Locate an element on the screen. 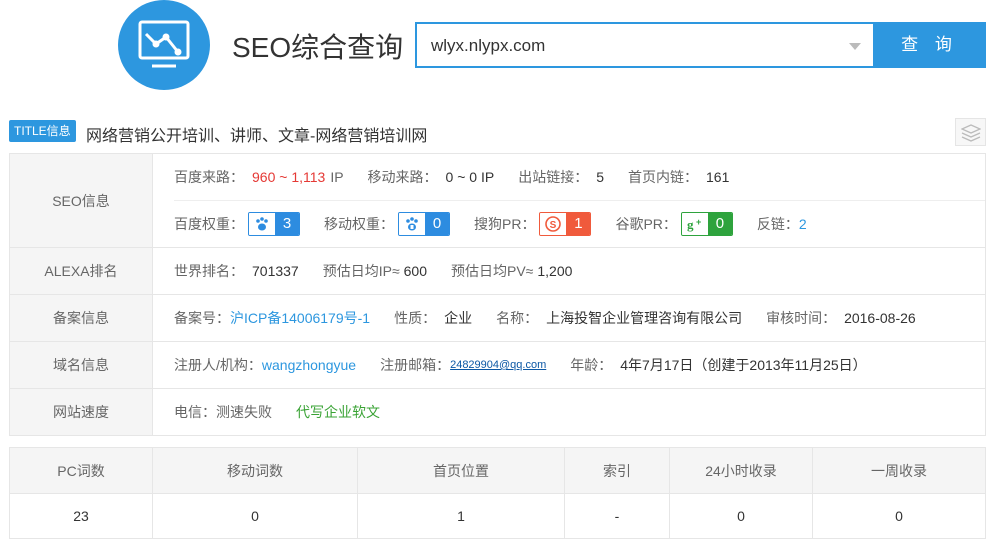 The height and width of the screenshot is (541, 986). outbound-value: 5 is located at coordinates (600, 177).